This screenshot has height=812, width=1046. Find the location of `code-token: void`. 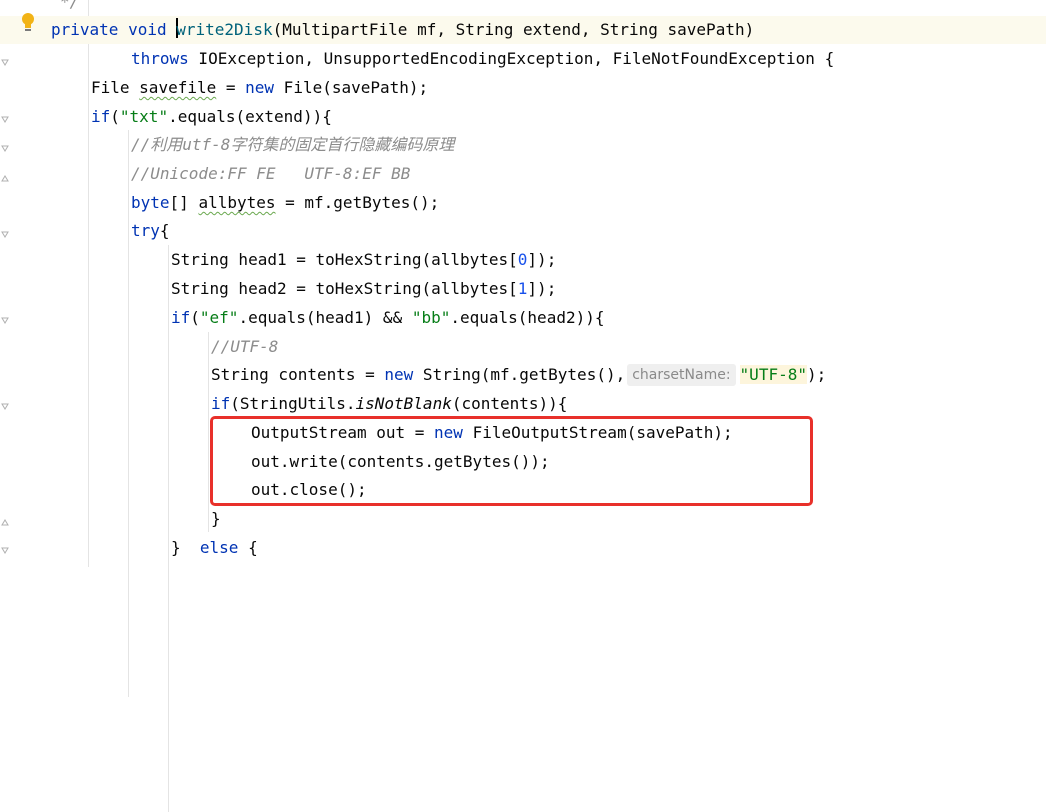

code-token: void is located at coordinates (147, 29).